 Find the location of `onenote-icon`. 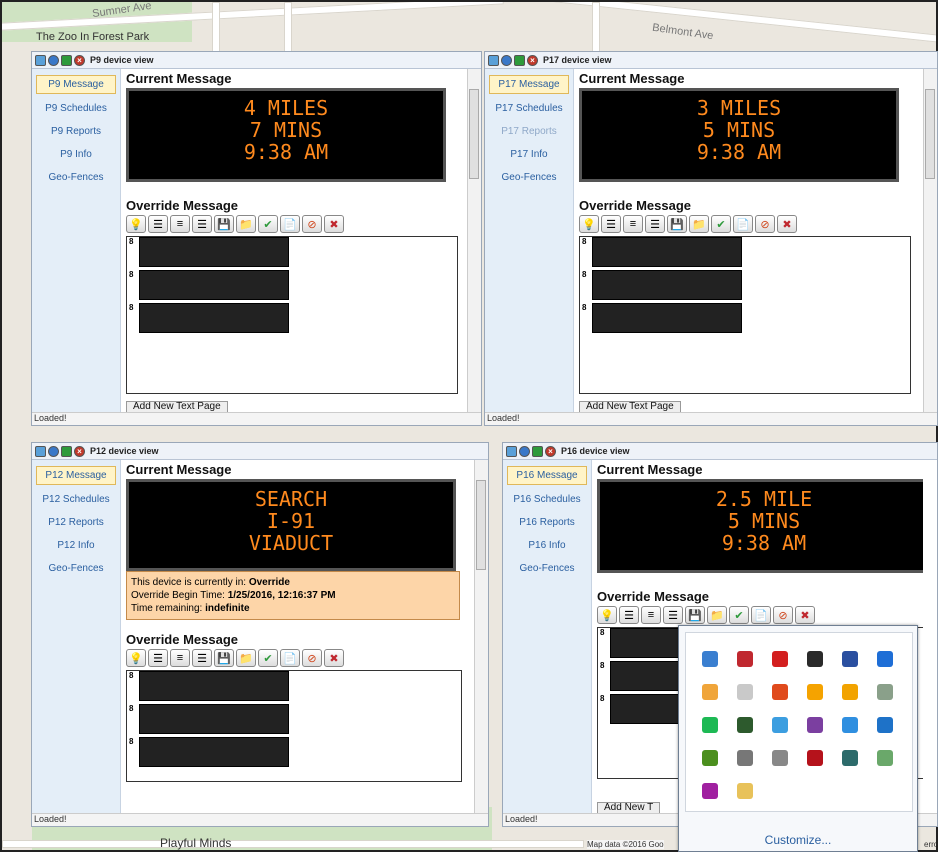

onenote-icon is located at coordinates (815, 725).